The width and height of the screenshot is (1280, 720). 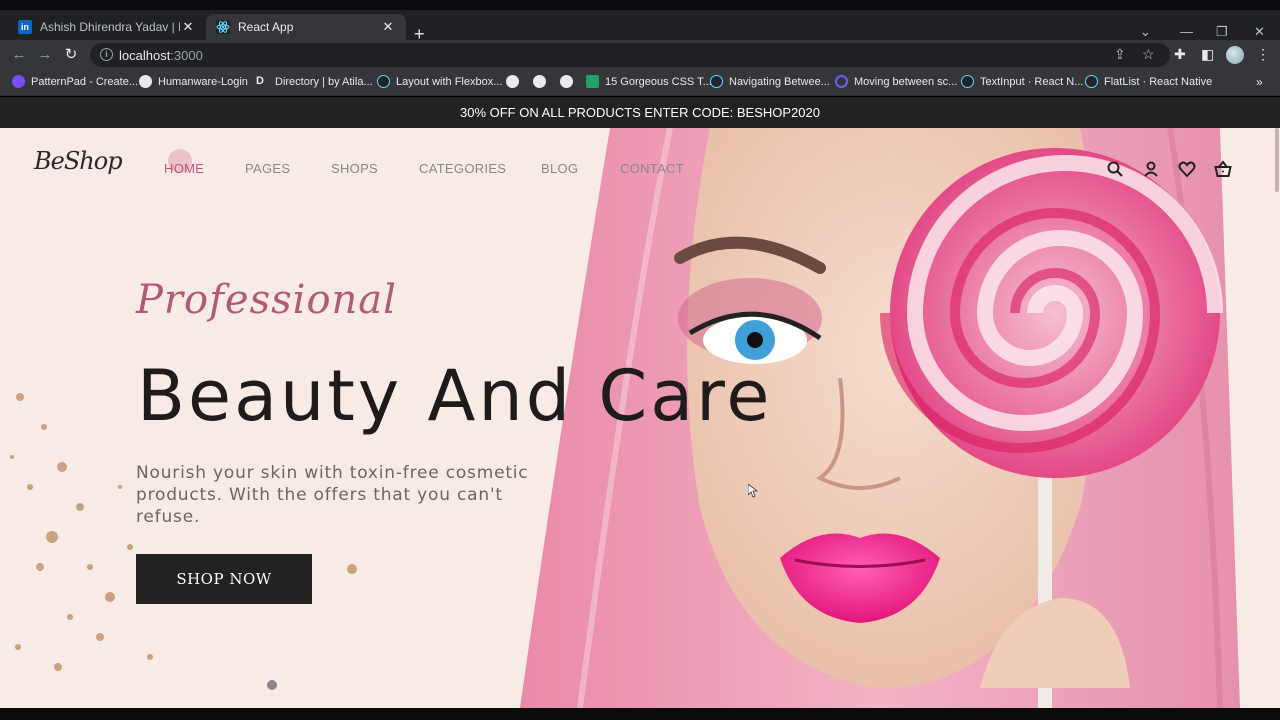 What do you see at coordinates (1115, 169) in the screenshot?
I see `search-icon` at bounding box center [1115, 169].